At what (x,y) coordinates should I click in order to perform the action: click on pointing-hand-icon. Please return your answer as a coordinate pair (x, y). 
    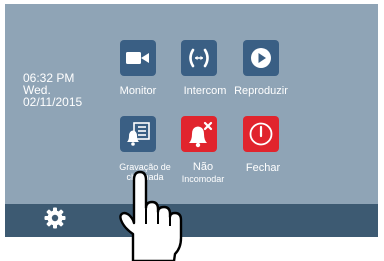
    Looking at the image, I should click on (151, 215).